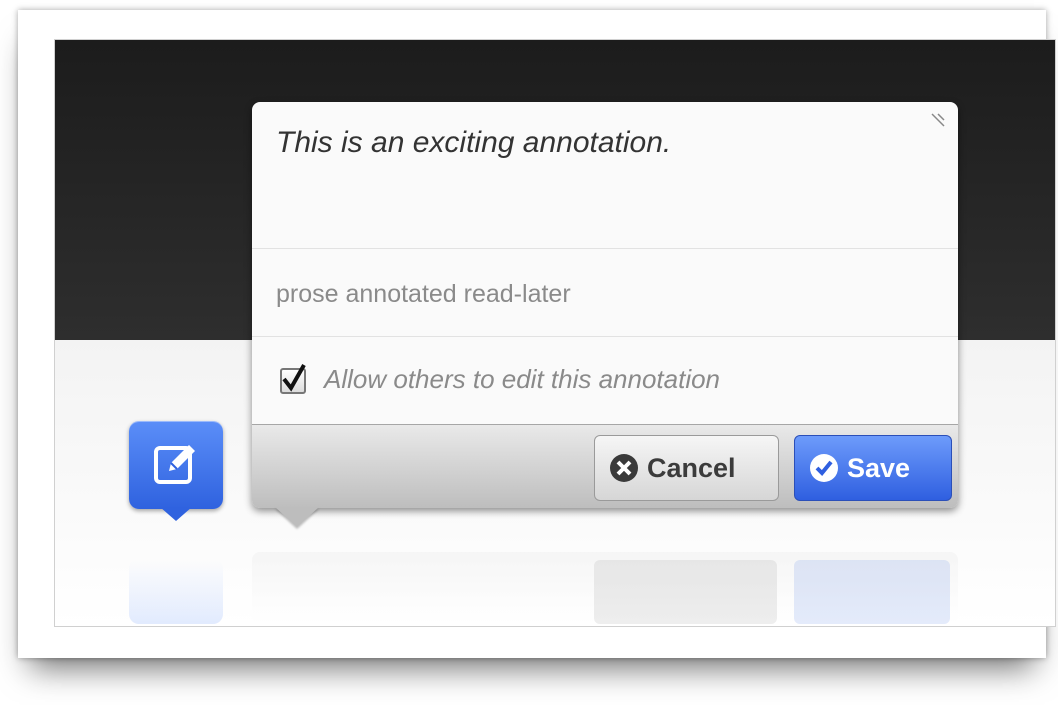  Describe the element at coordinates (938, 120) in the screenshot. I see `resize-grip-icon` at that location.